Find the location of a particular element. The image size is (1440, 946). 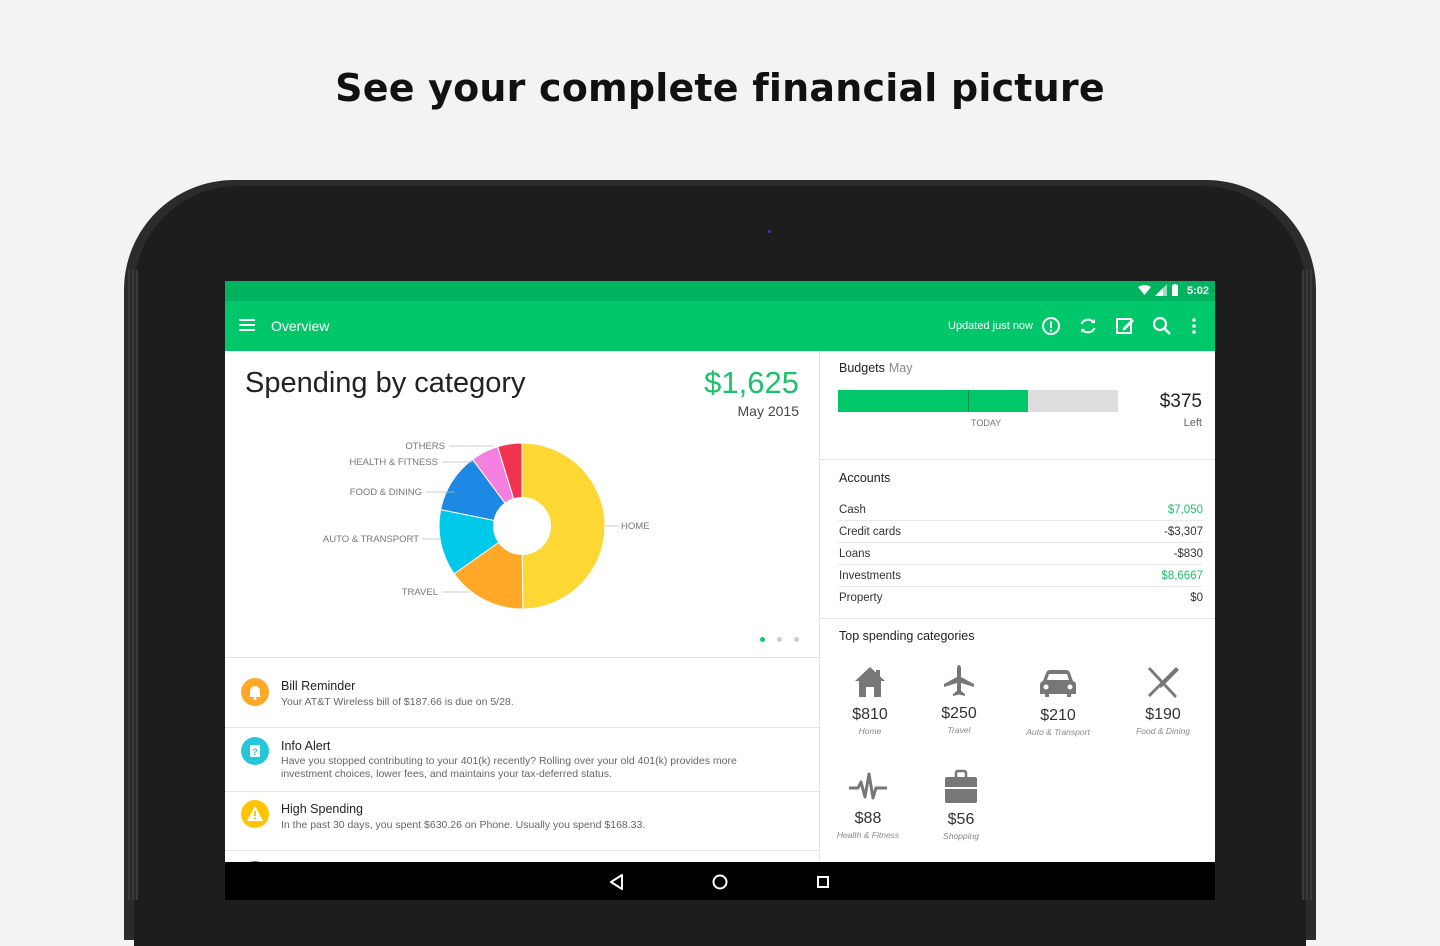

account-name: Loans is located at coordinates (855, 554).